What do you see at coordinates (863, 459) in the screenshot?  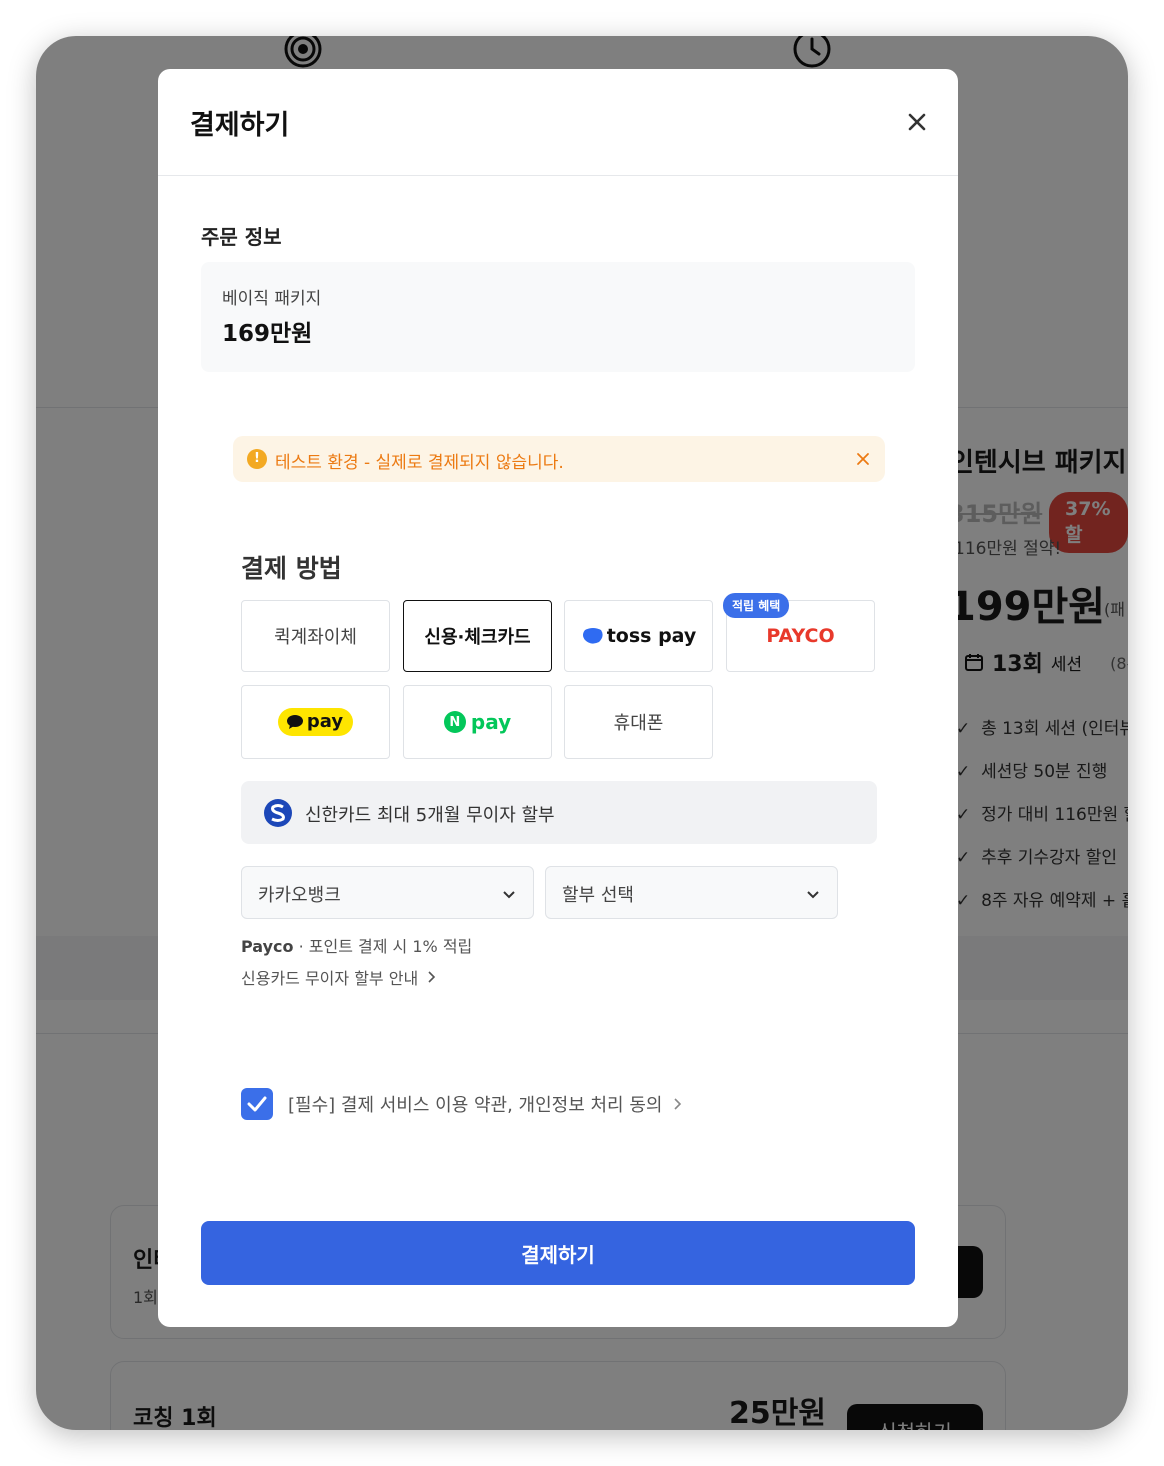 I see `alert-close-icon` at bounding box center [863, 459].